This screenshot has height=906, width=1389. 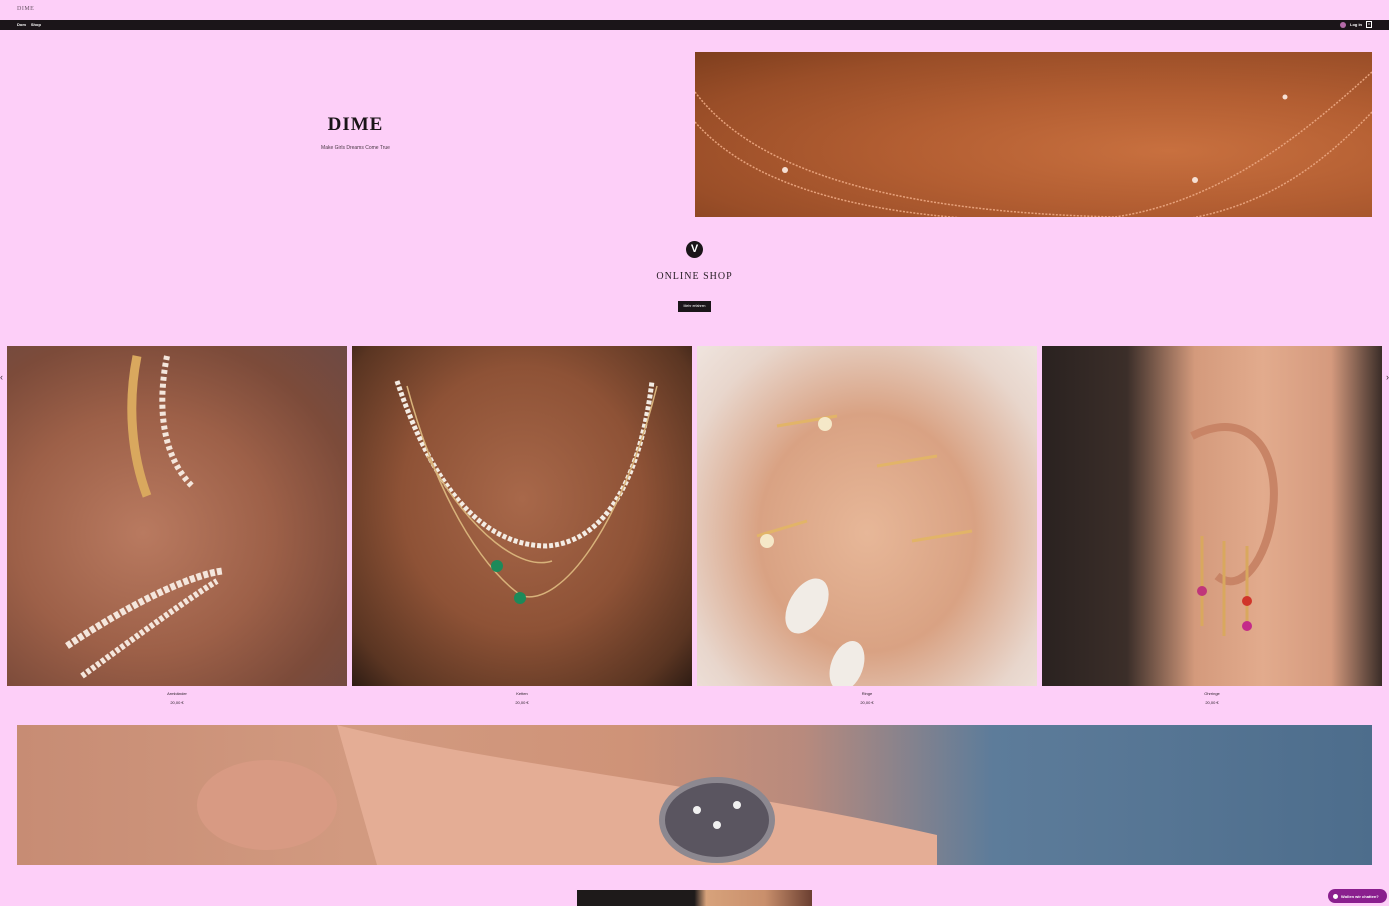 I want to click on bracelets-illustration, so click(x=144, y=517).